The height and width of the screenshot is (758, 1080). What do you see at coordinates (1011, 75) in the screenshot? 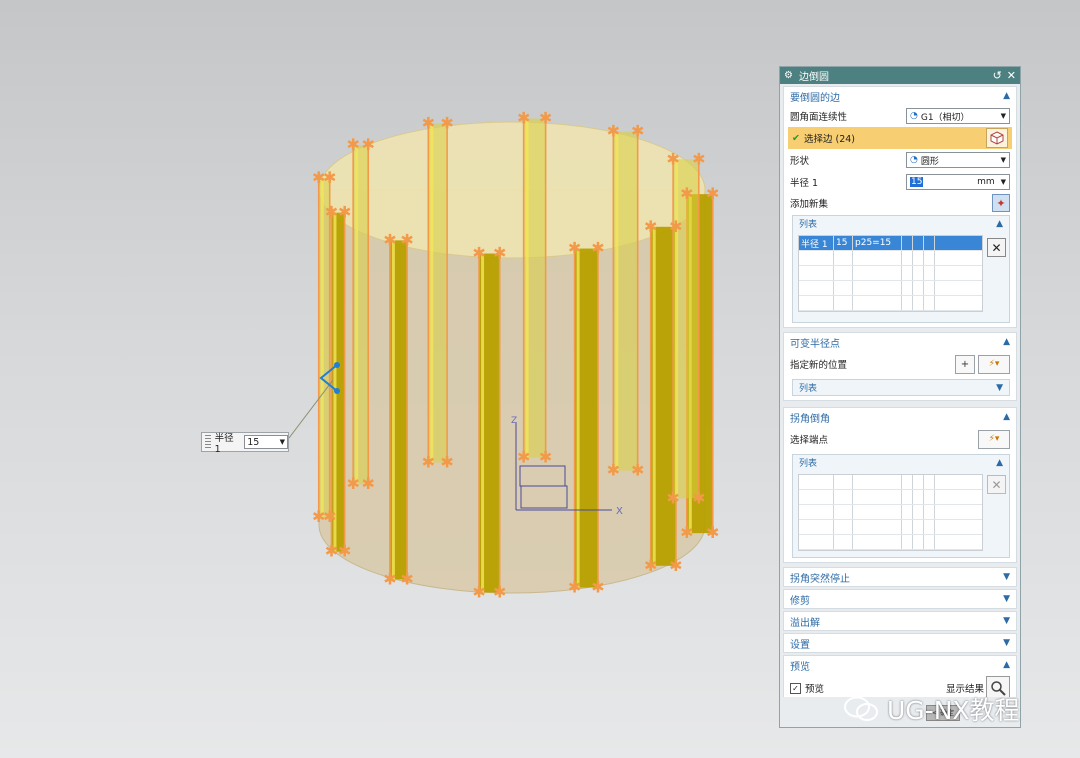
I see `close-icon: ✕` at bounding box center [1011, 75].